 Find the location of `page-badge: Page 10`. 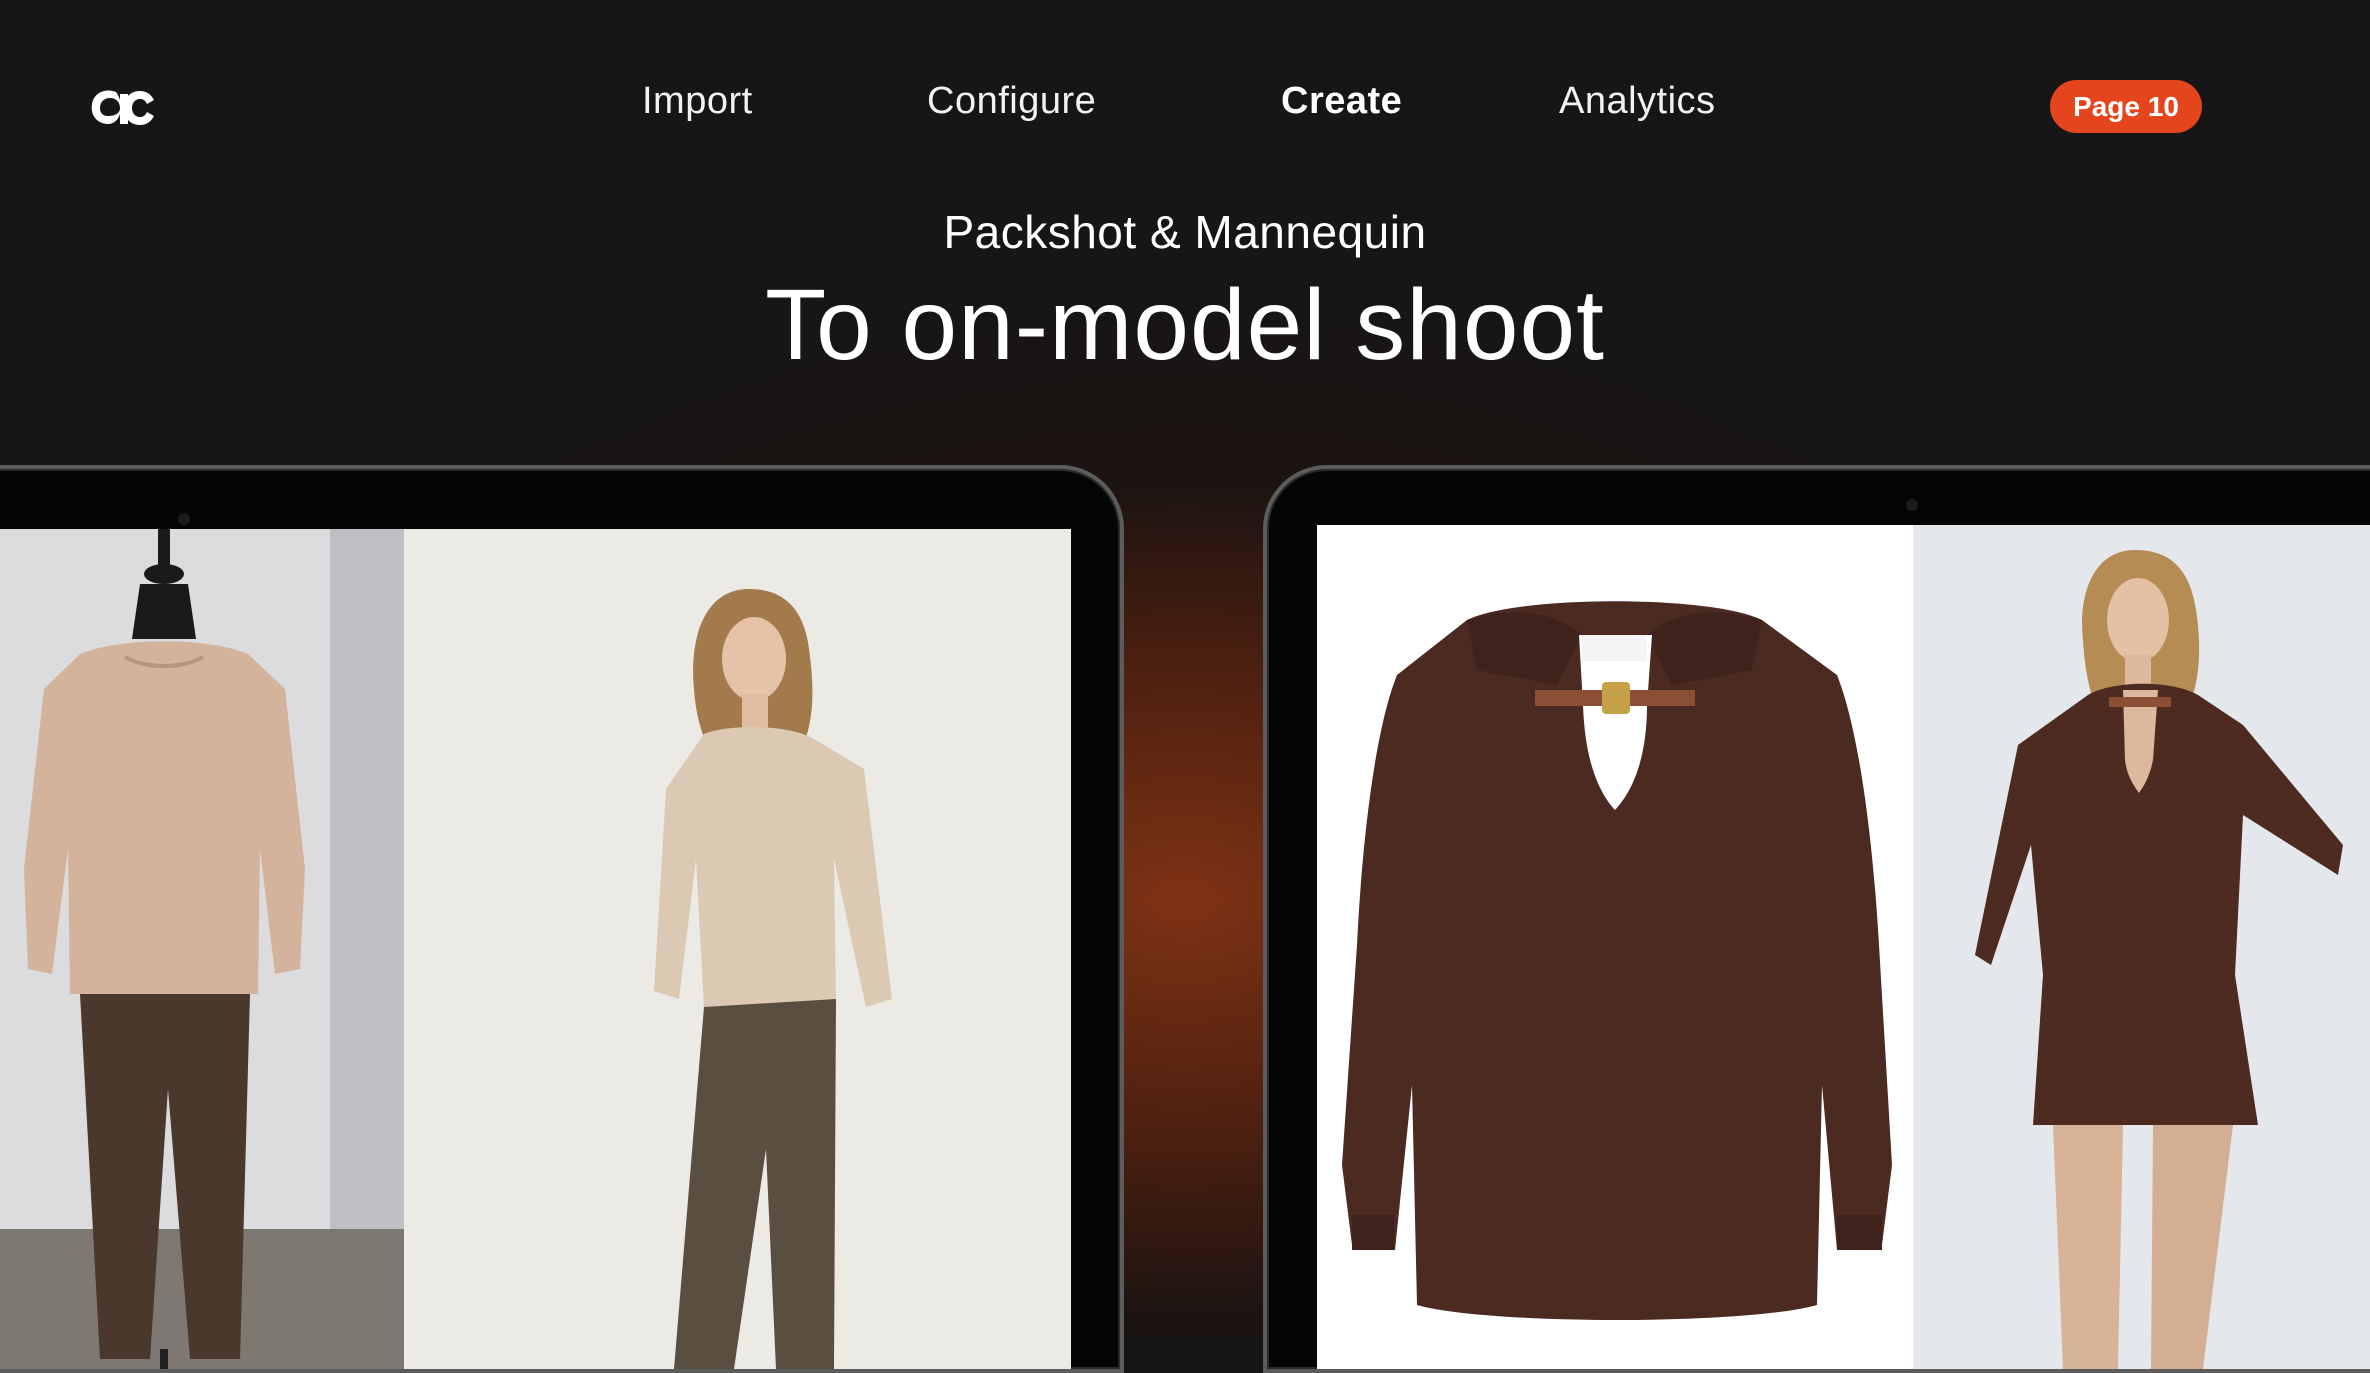

page-badge: Page 10 is located at coordinates (2126, 106).